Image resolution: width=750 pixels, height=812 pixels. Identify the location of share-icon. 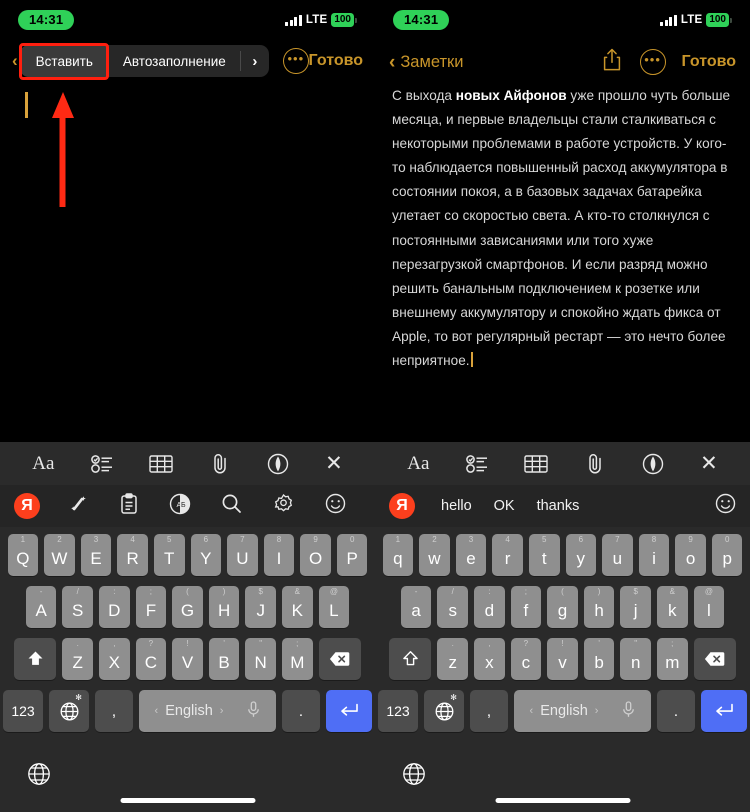
(612, 62).